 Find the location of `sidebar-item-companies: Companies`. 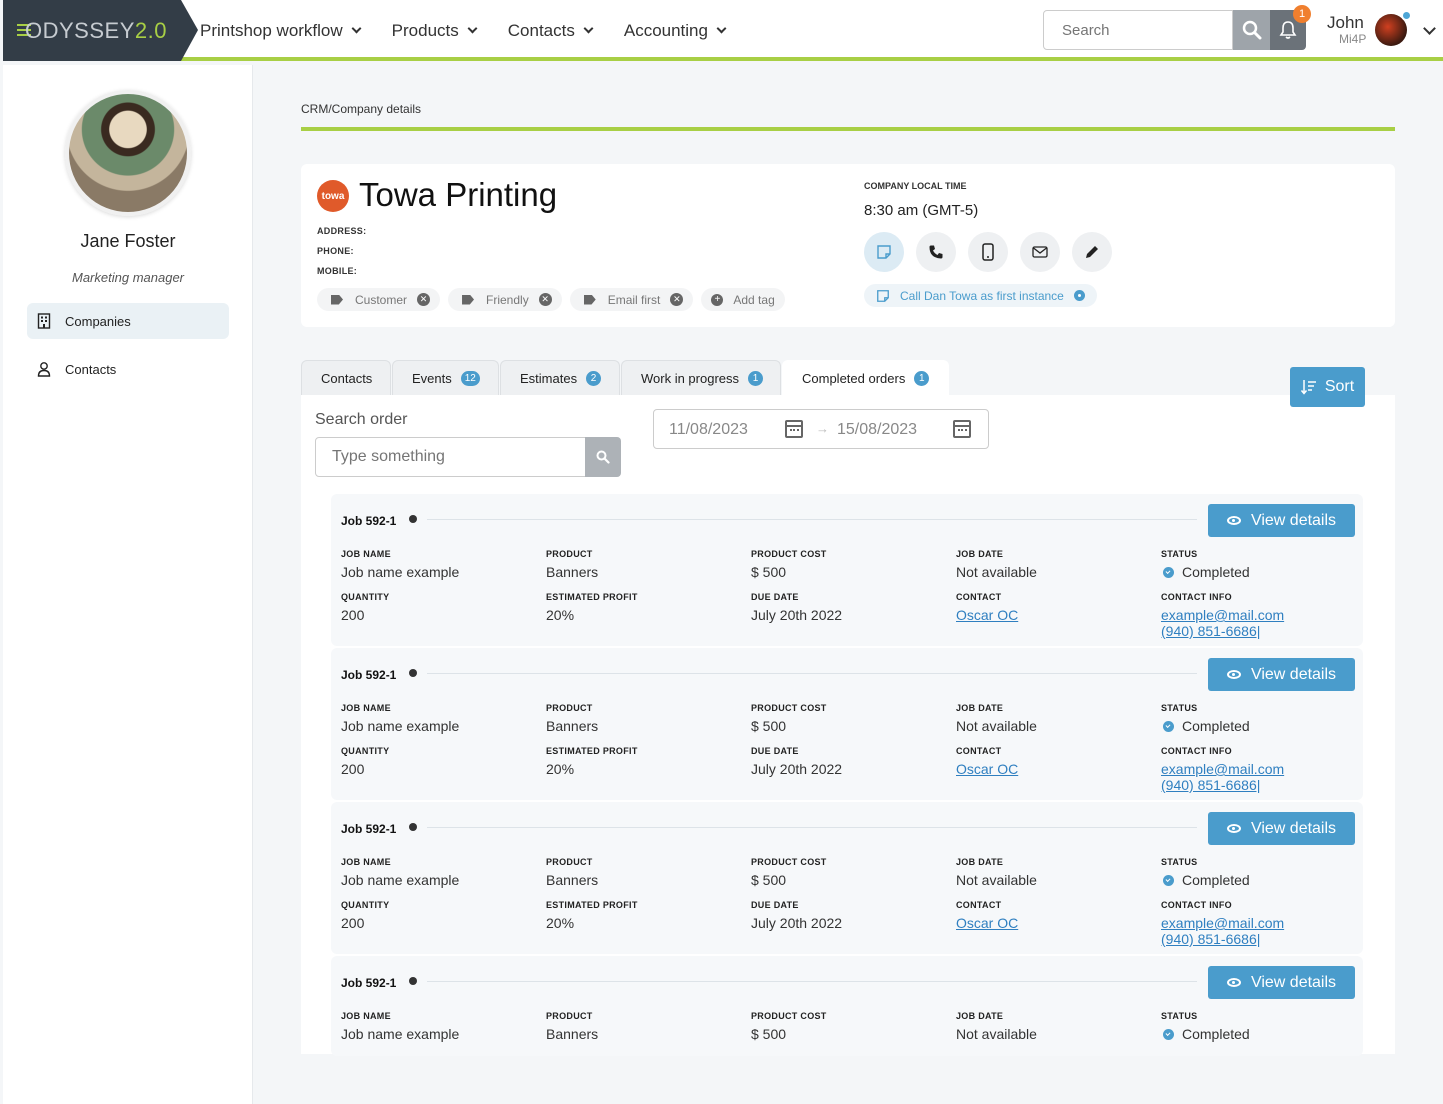

sidebar-item-companies: Companies is located at coordinates (128, 321).